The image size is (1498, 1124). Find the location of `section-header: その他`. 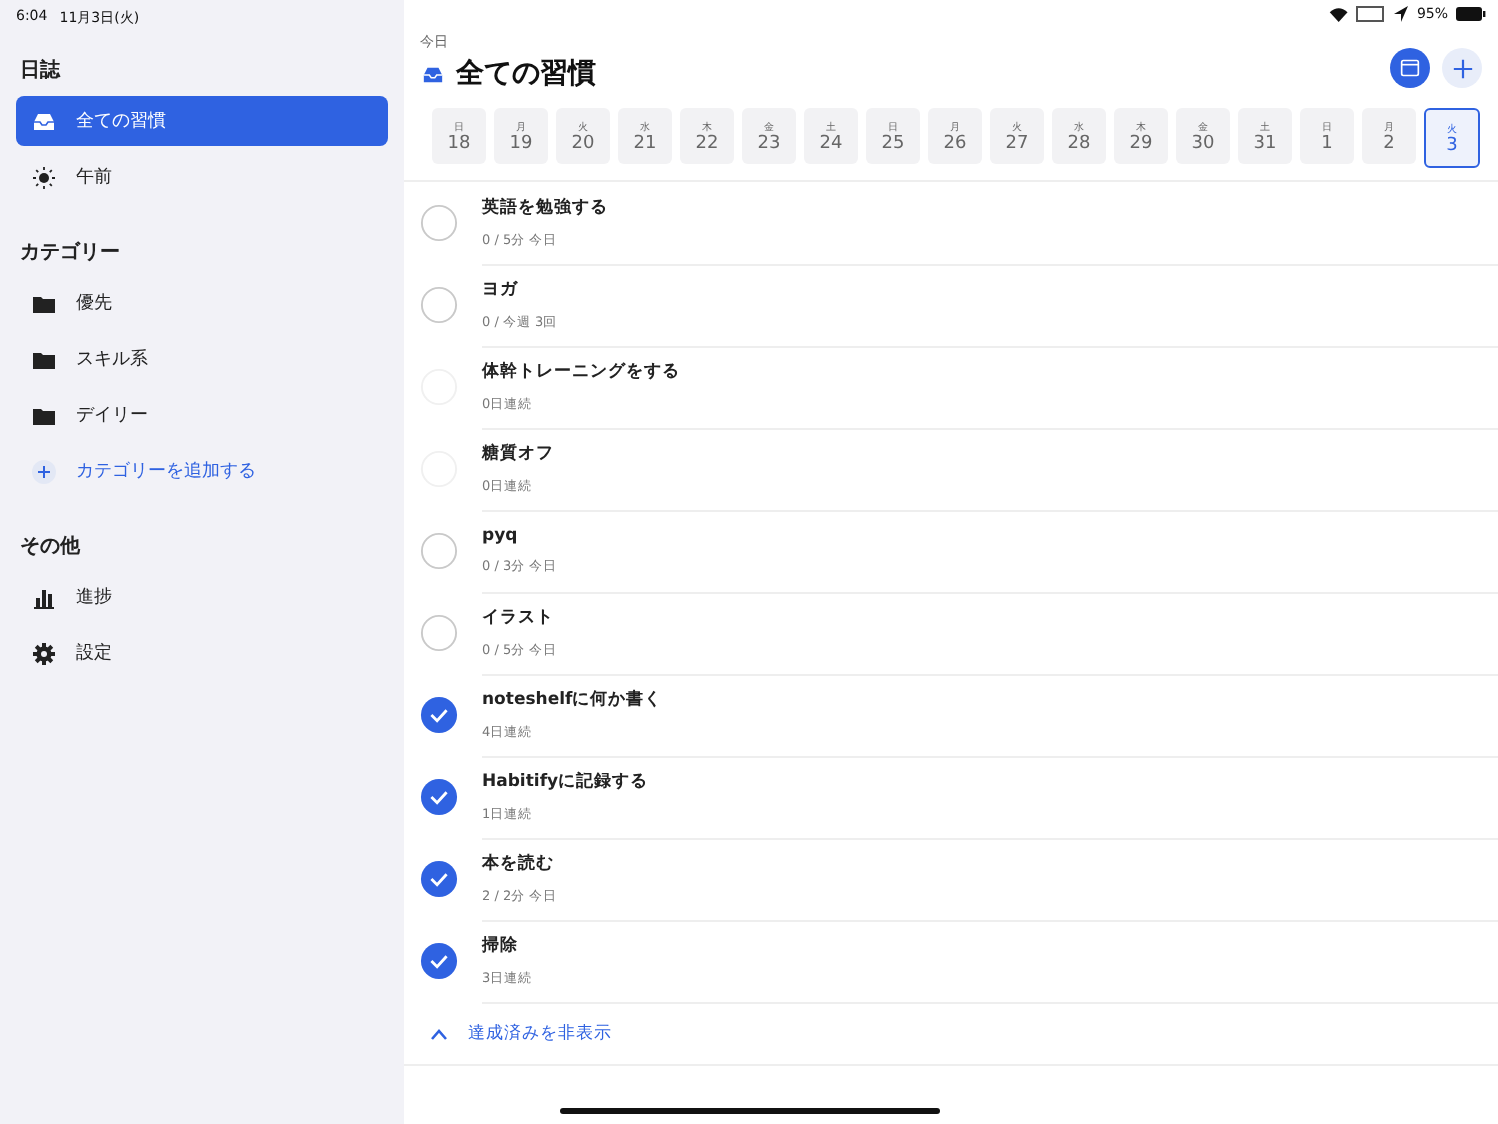

section-header: その他 is located at coordinates (50, 547).